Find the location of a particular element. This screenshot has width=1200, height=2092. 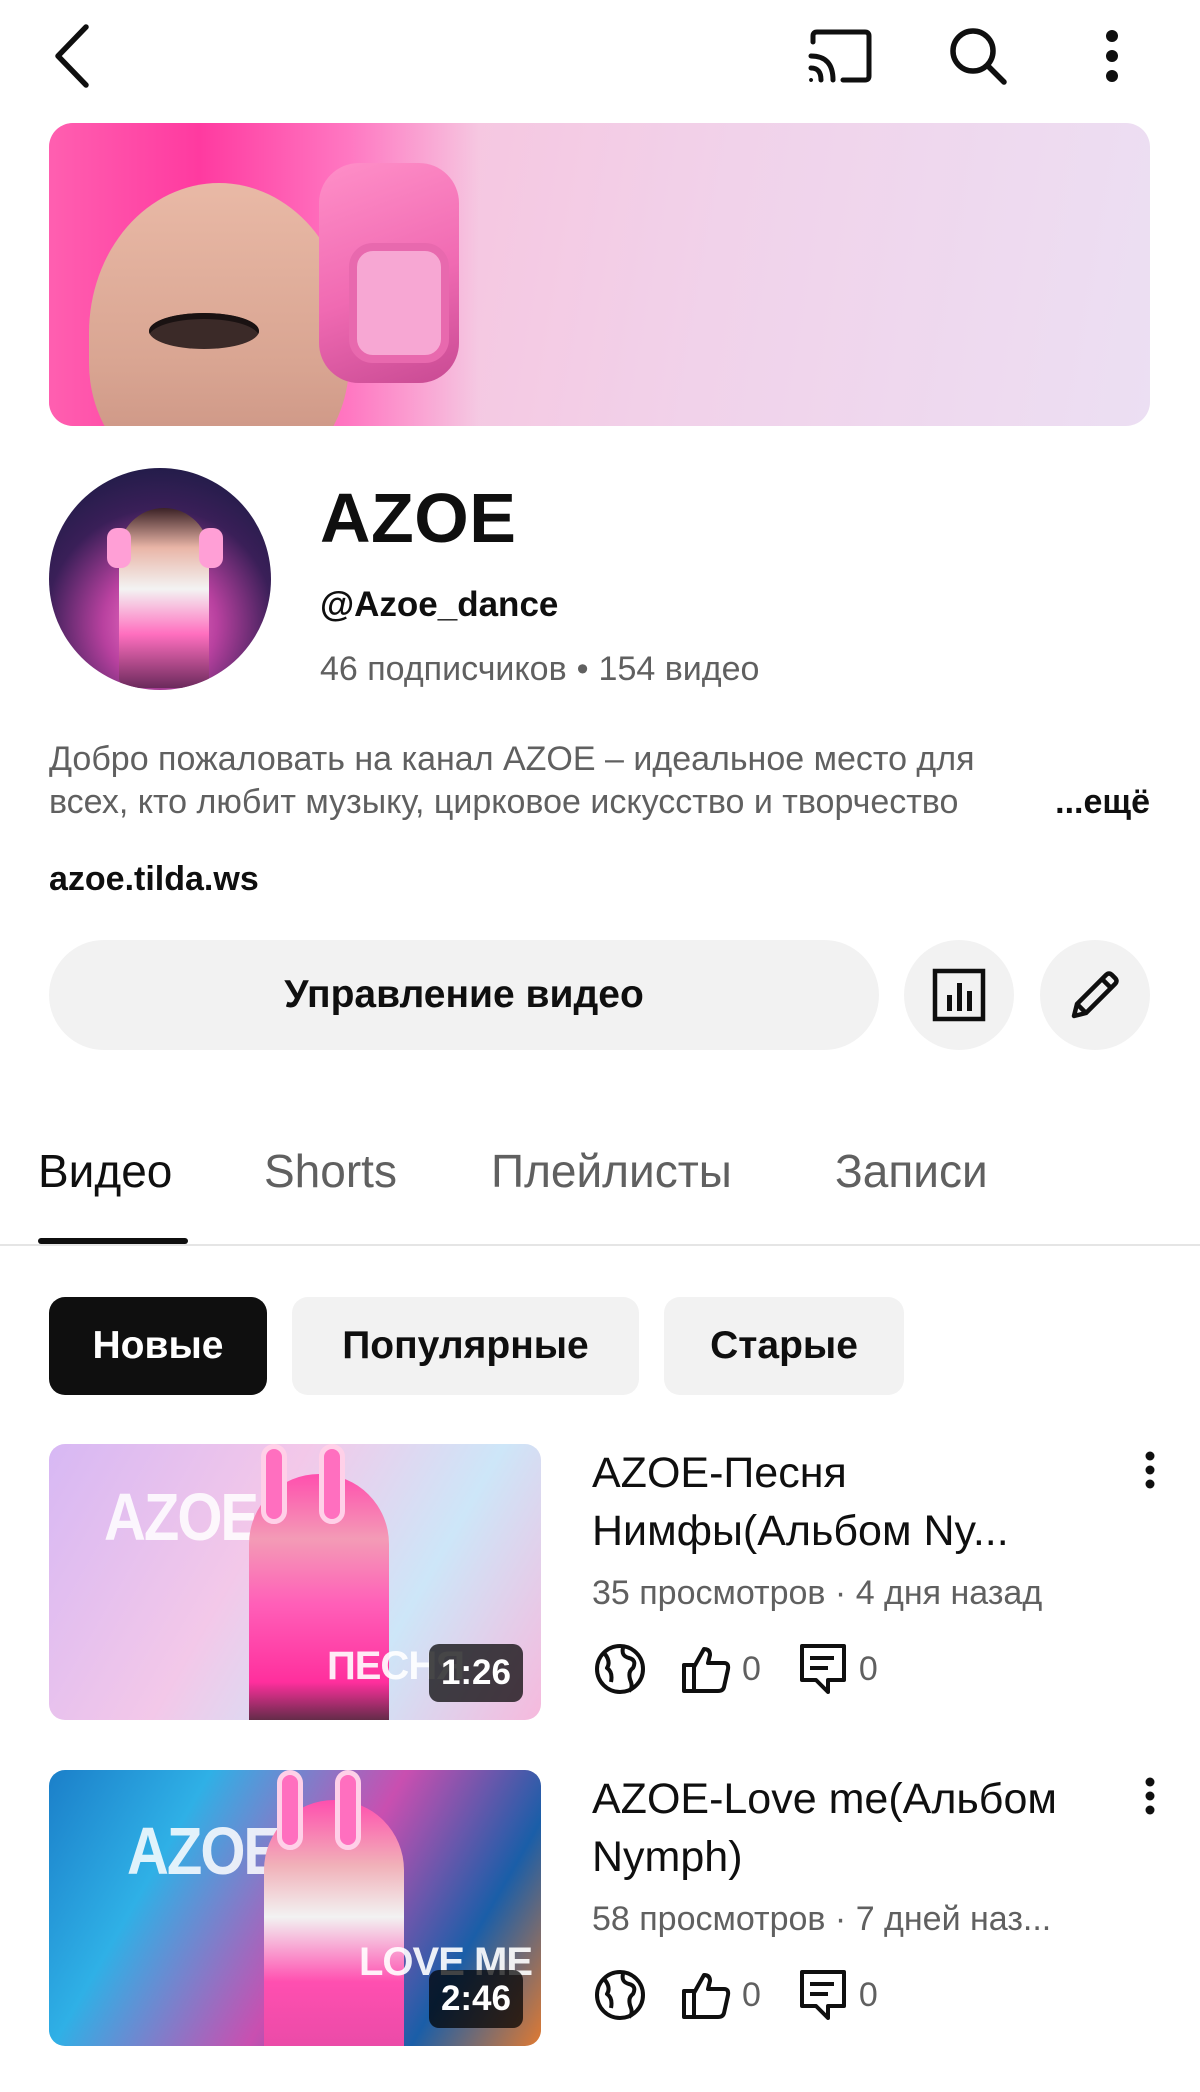

search-icon is located at coordinates (978, 56).